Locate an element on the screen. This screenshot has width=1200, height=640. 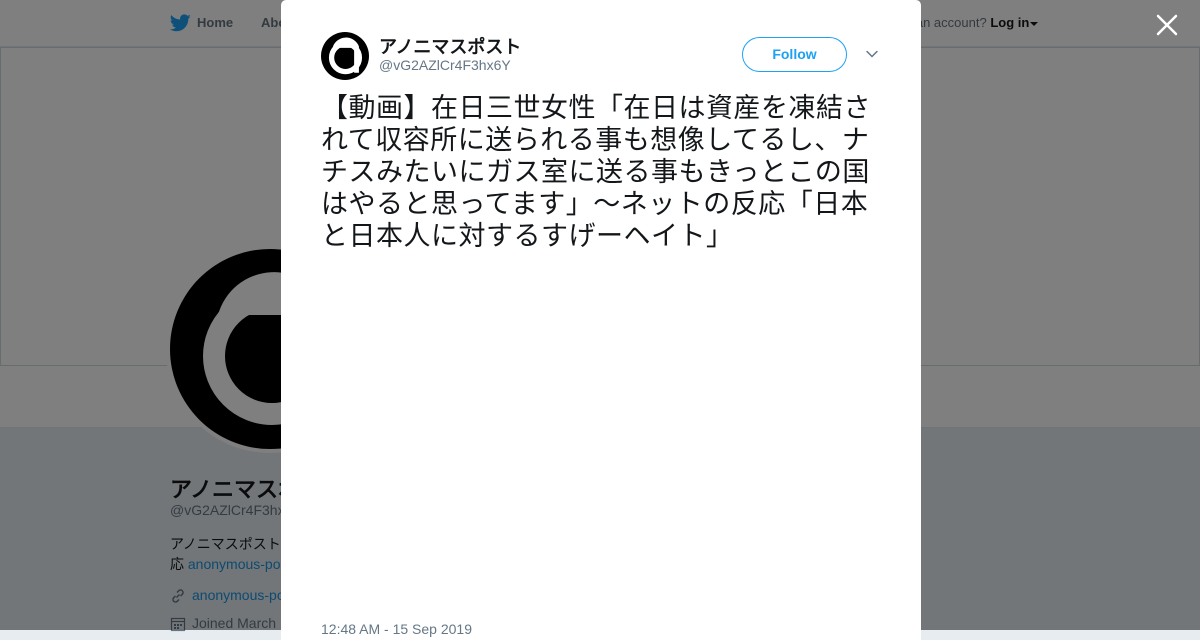
close-icon is located at coordinates (1167, 25).